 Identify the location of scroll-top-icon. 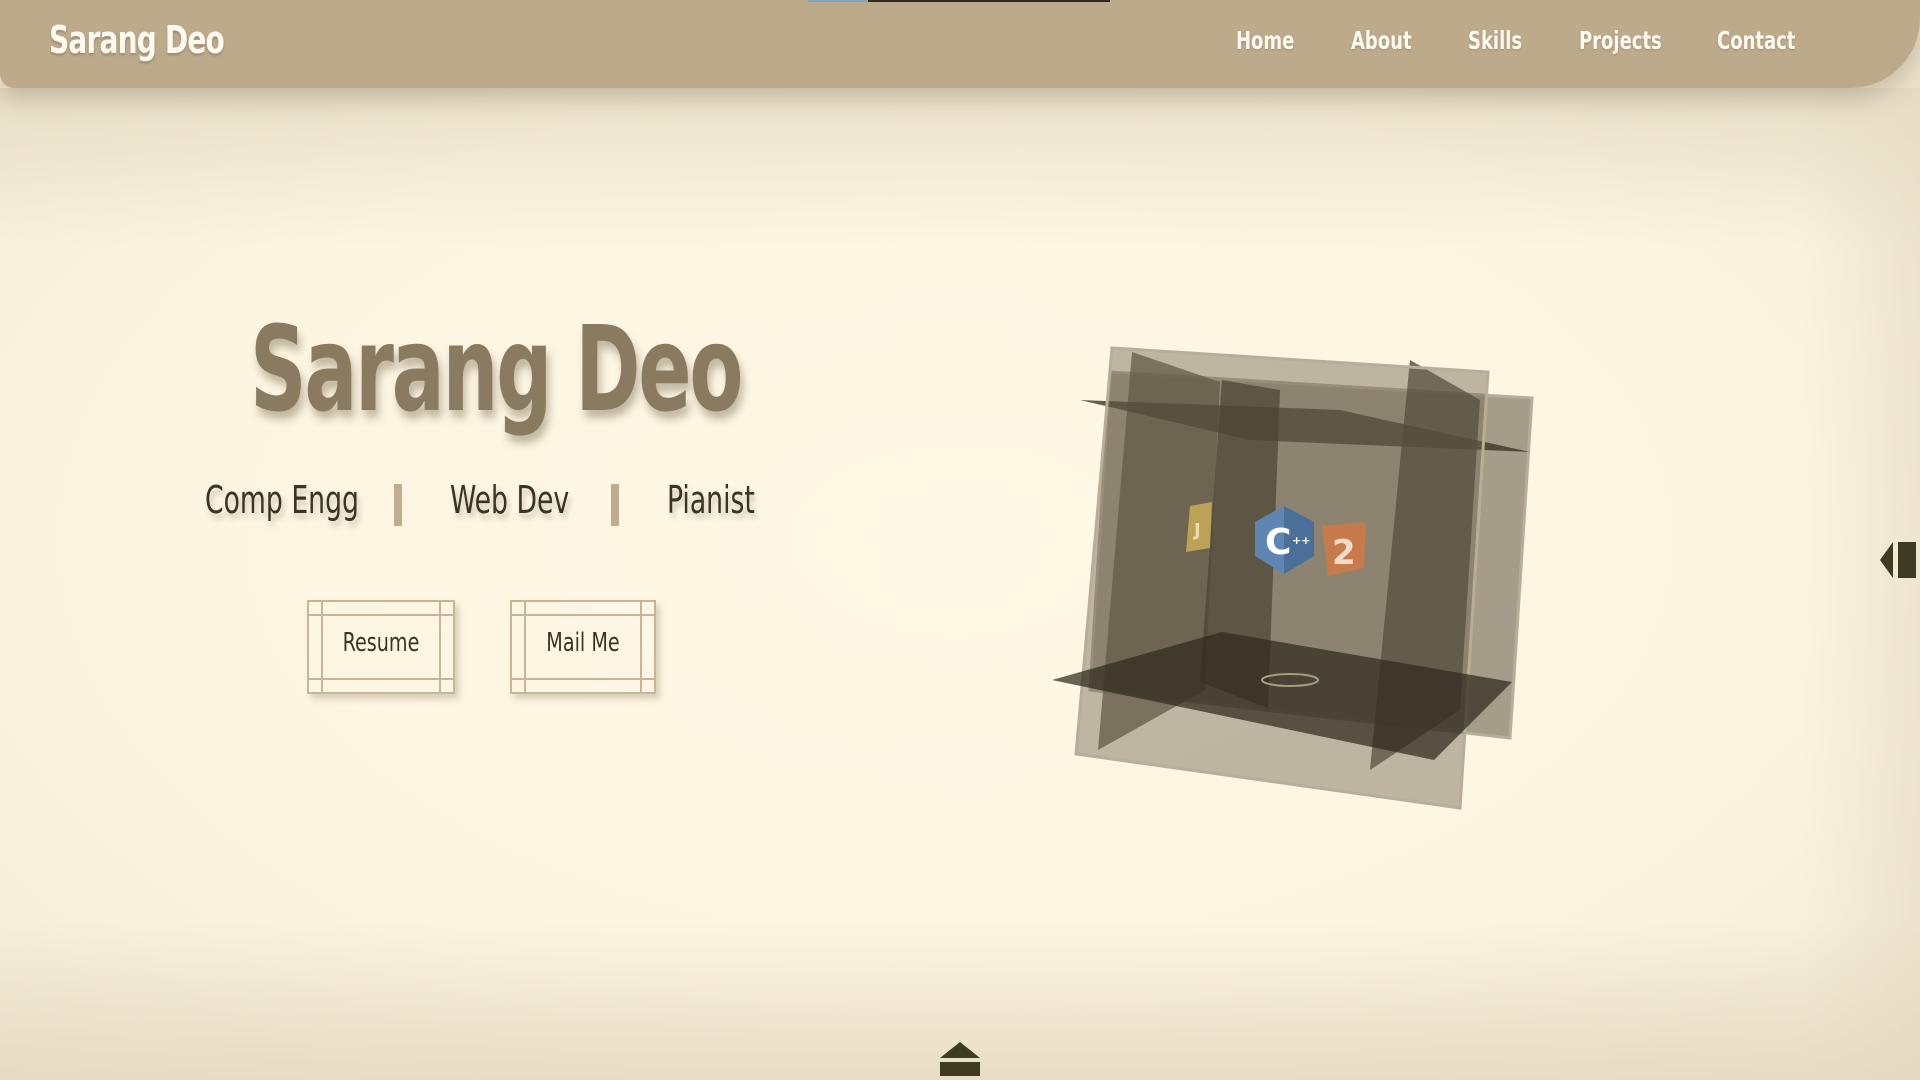
(960, 1059).